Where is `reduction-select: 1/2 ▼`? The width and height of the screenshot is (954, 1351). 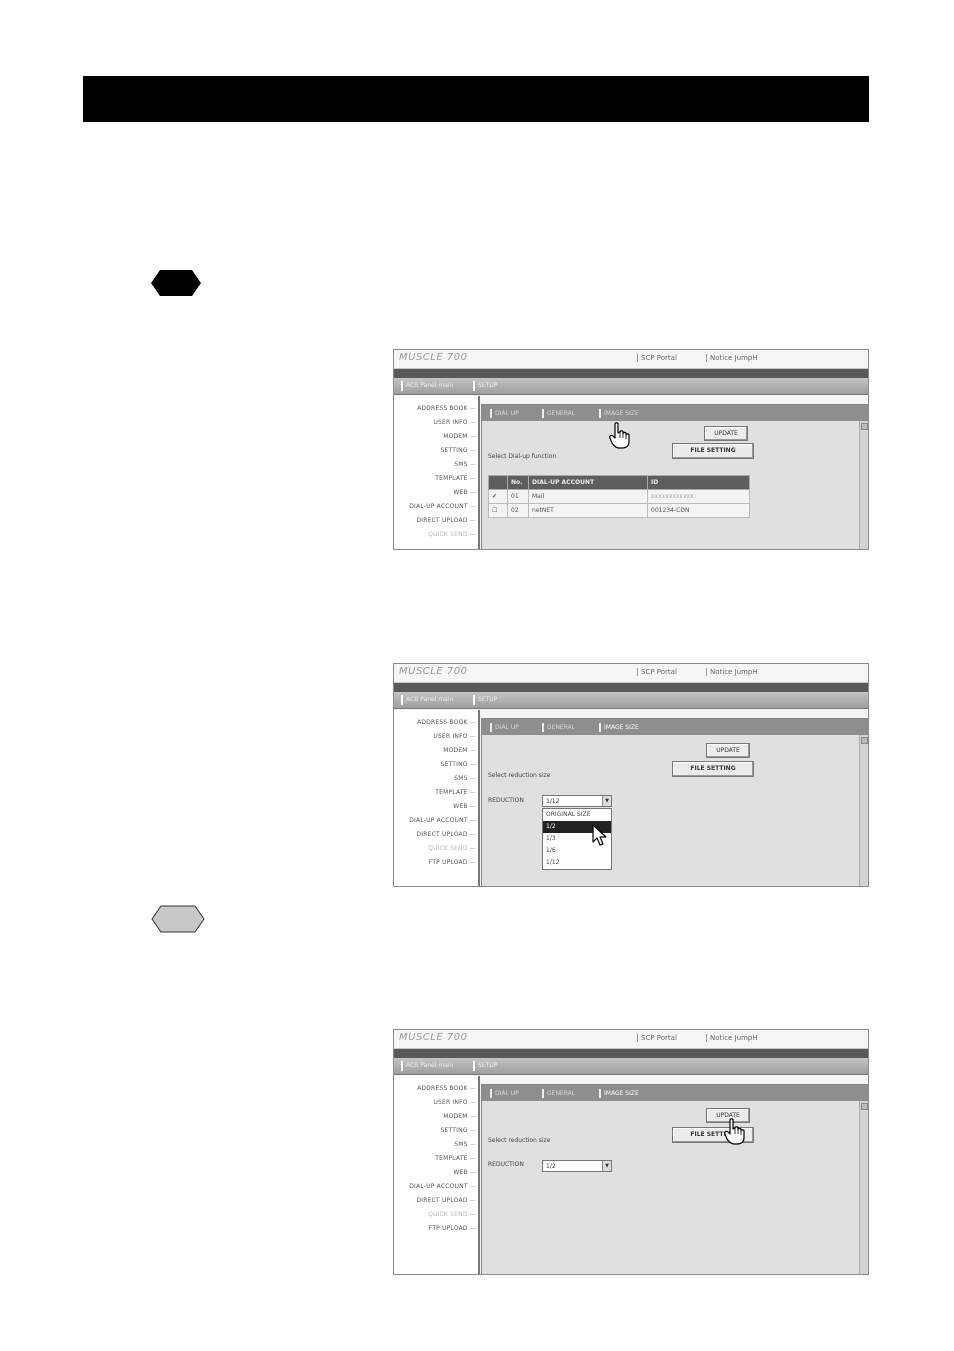
reduction-select: 1/2 ▼ is located at coordinates (577, 1166).